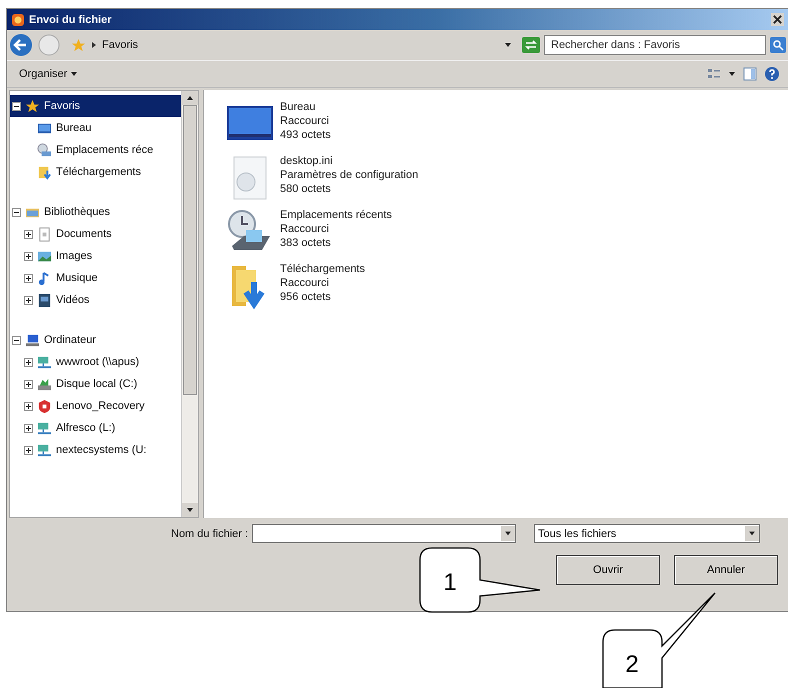 This screenshot has width=788, height=688. Describe the element at coordinates (531, 45) in the screenshot. I see `refresh-icon` at that location.